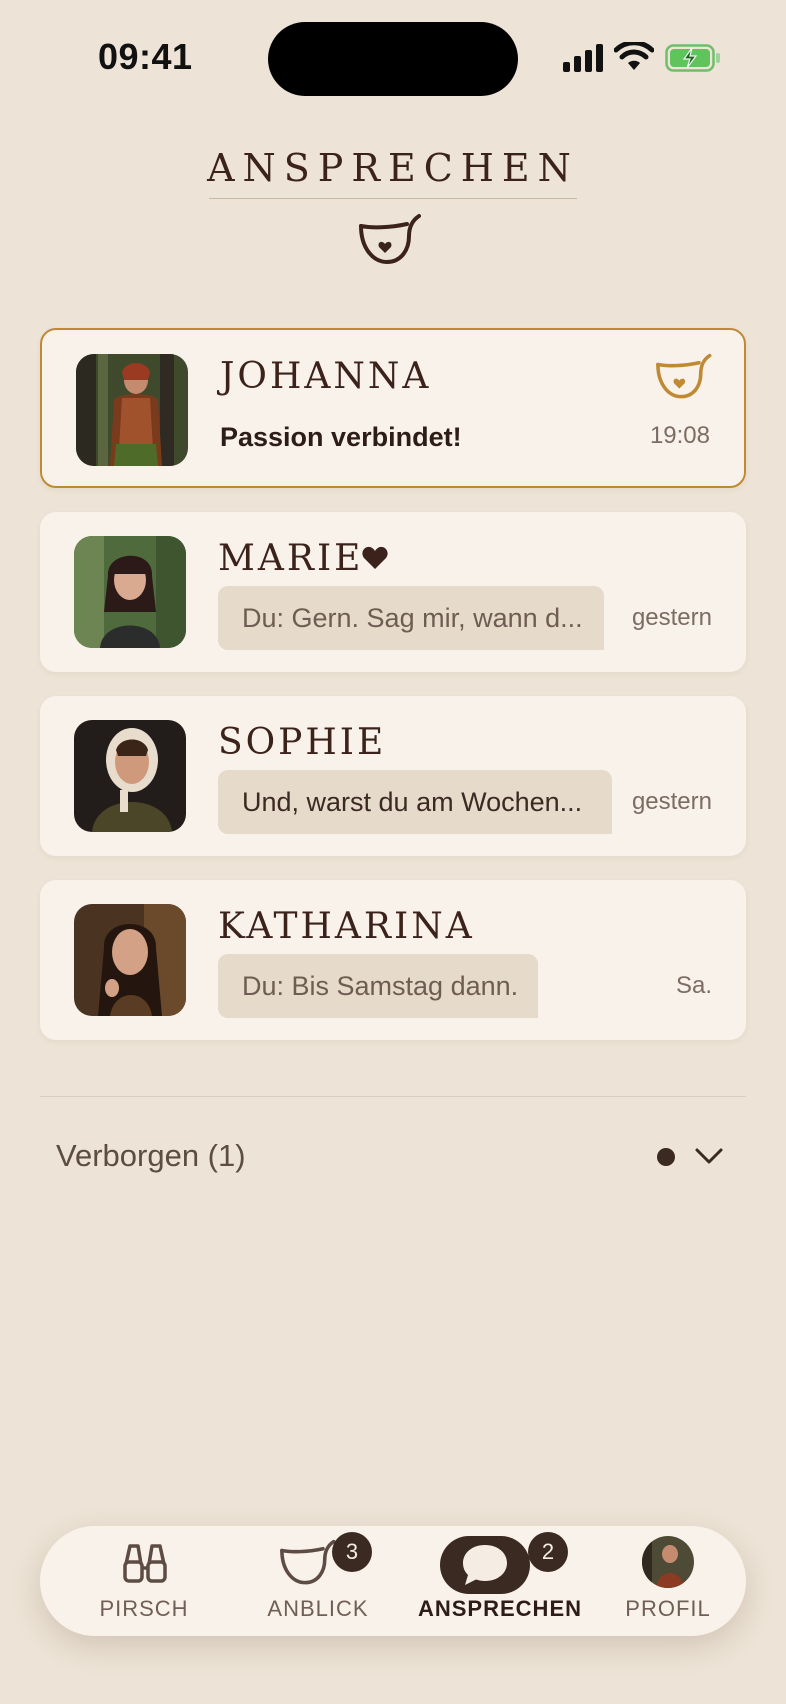 The width and height of the screenshot is (786, 1704). Describe the element at coordinates (393, 168) in the screenshot. I see `page-title: ANSPRECHEN` at that location.